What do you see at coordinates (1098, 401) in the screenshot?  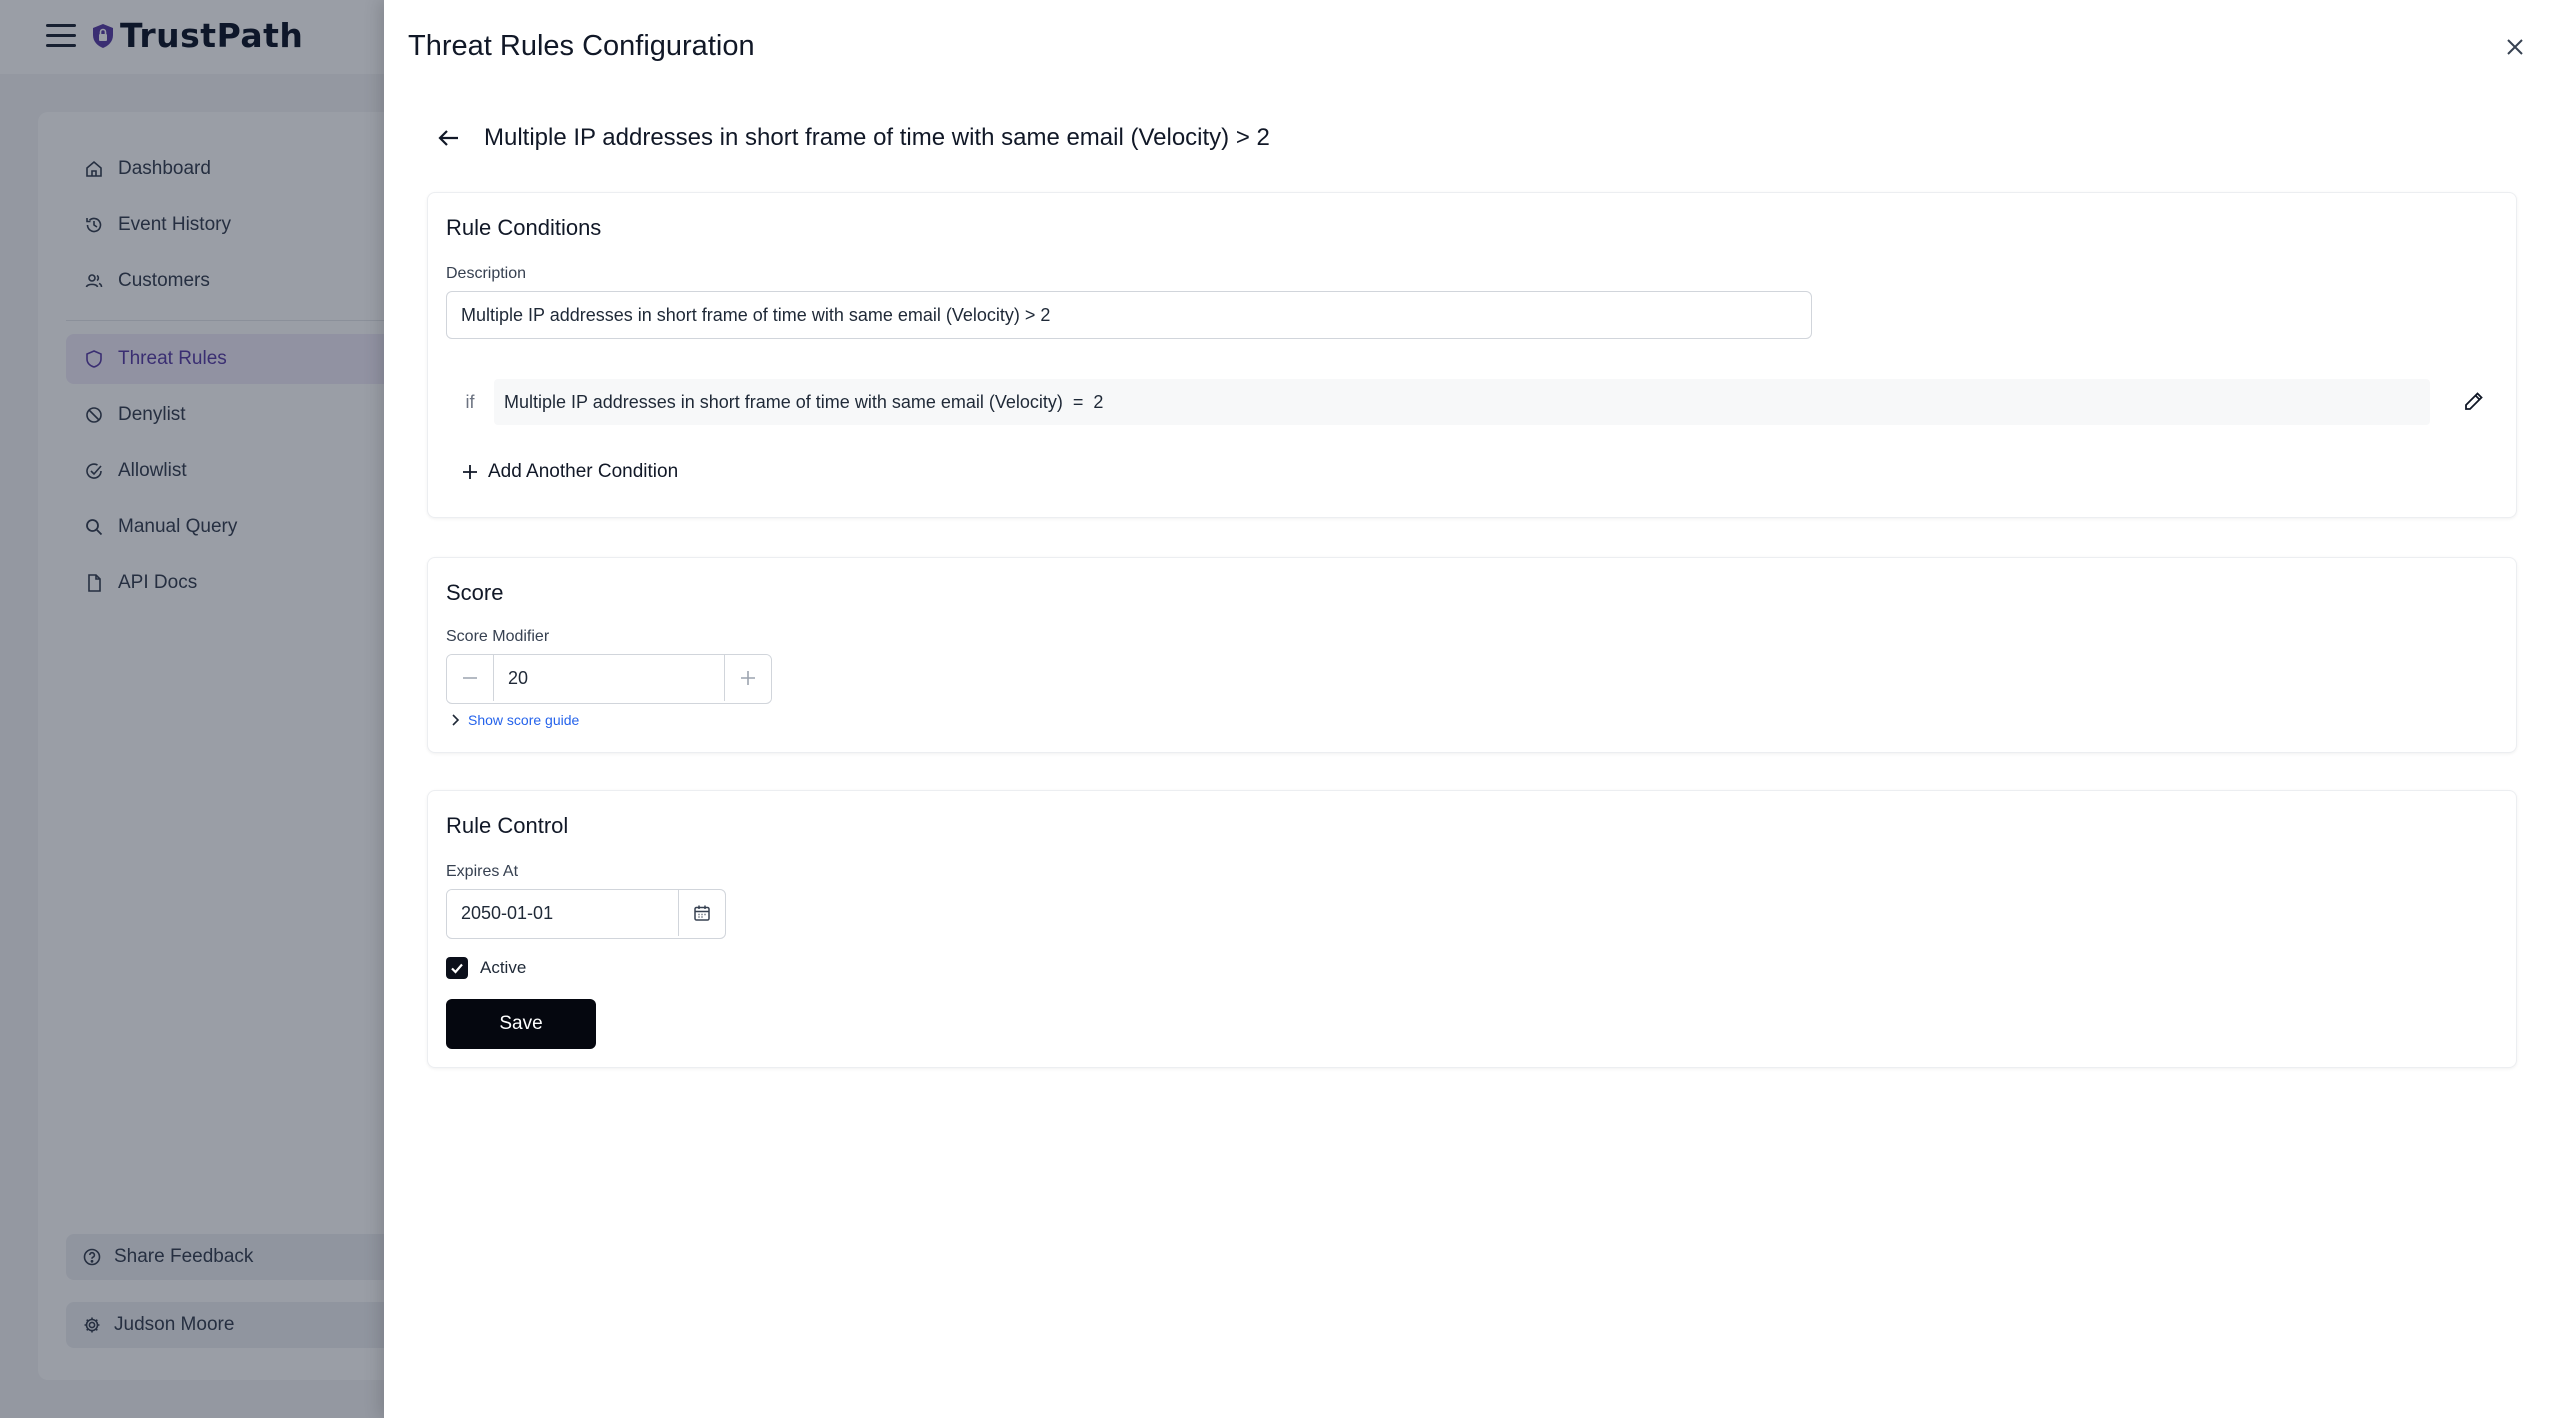 I see `condition-value: 2` at bounding box center [1098, 401].